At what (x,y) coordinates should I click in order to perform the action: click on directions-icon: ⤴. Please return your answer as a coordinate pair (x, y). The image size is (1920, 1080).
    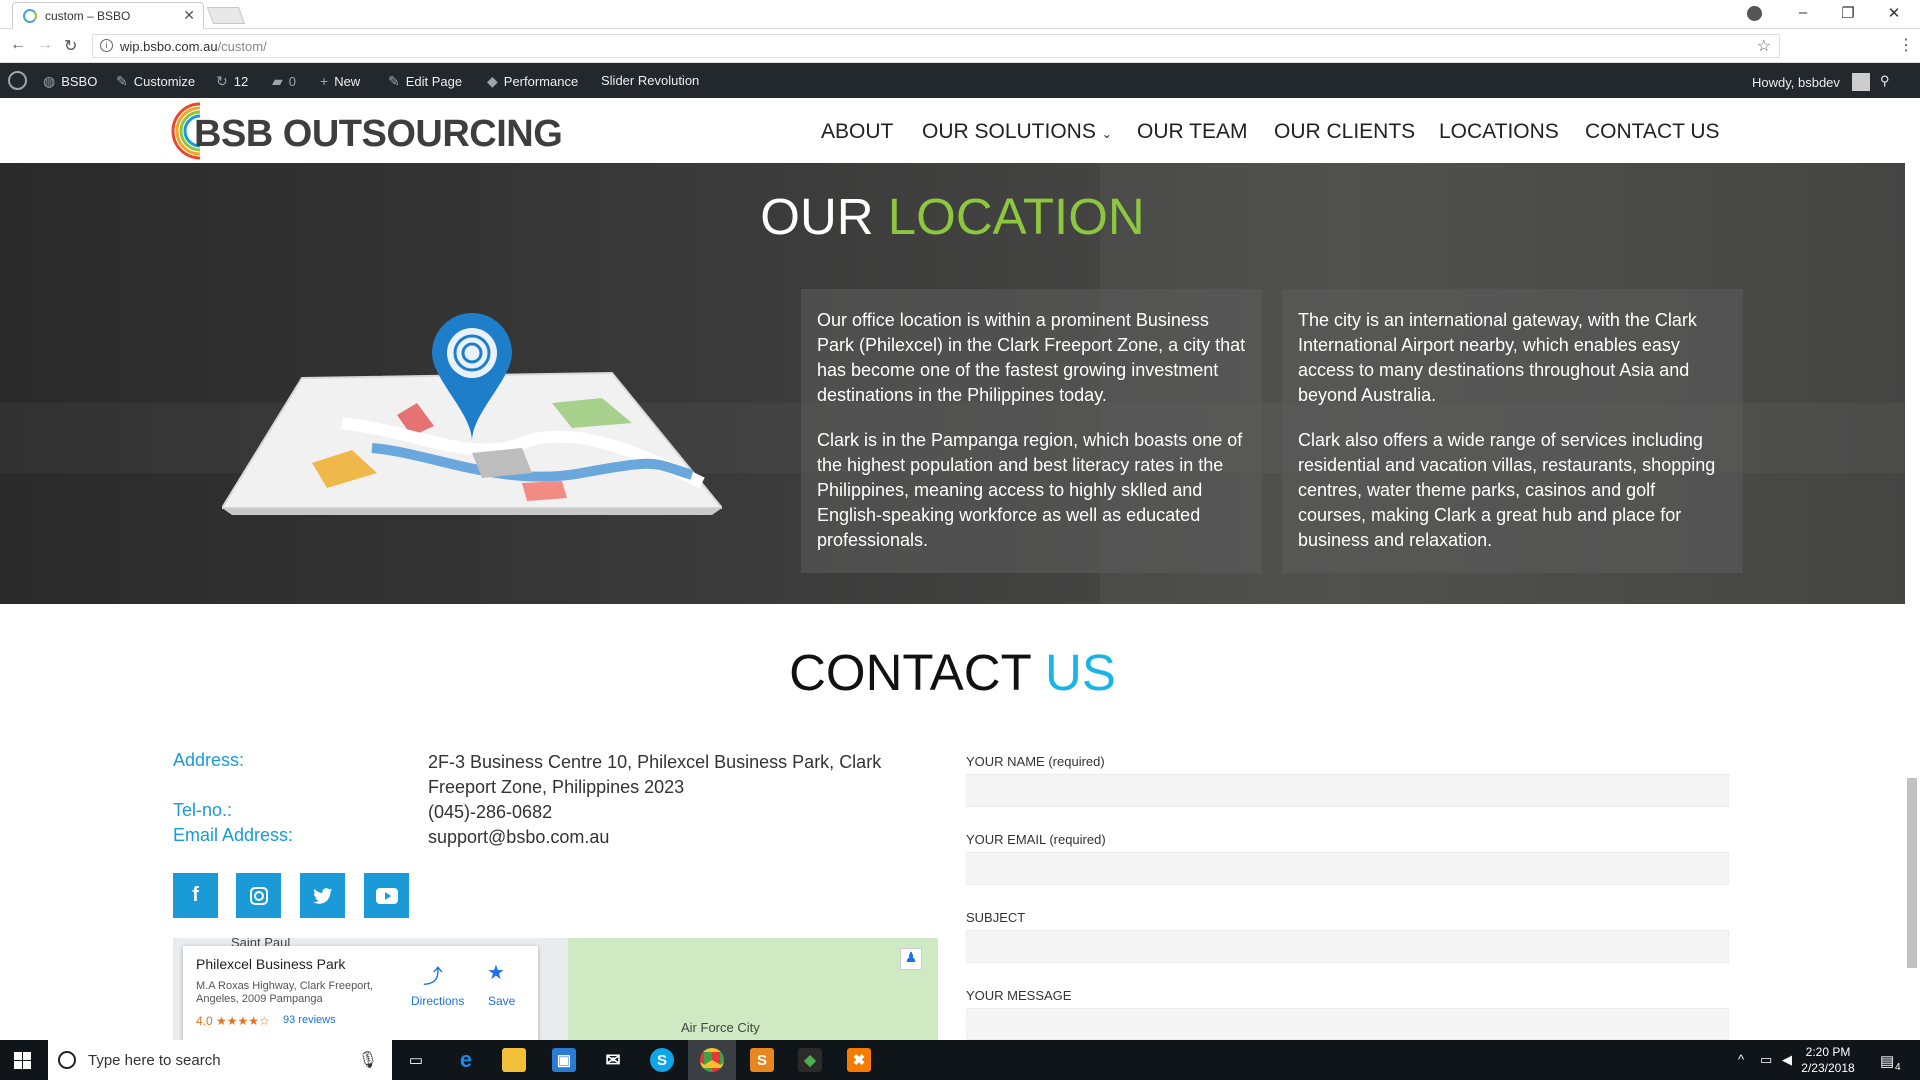
    Looking at the image, I should click on (433, 974).